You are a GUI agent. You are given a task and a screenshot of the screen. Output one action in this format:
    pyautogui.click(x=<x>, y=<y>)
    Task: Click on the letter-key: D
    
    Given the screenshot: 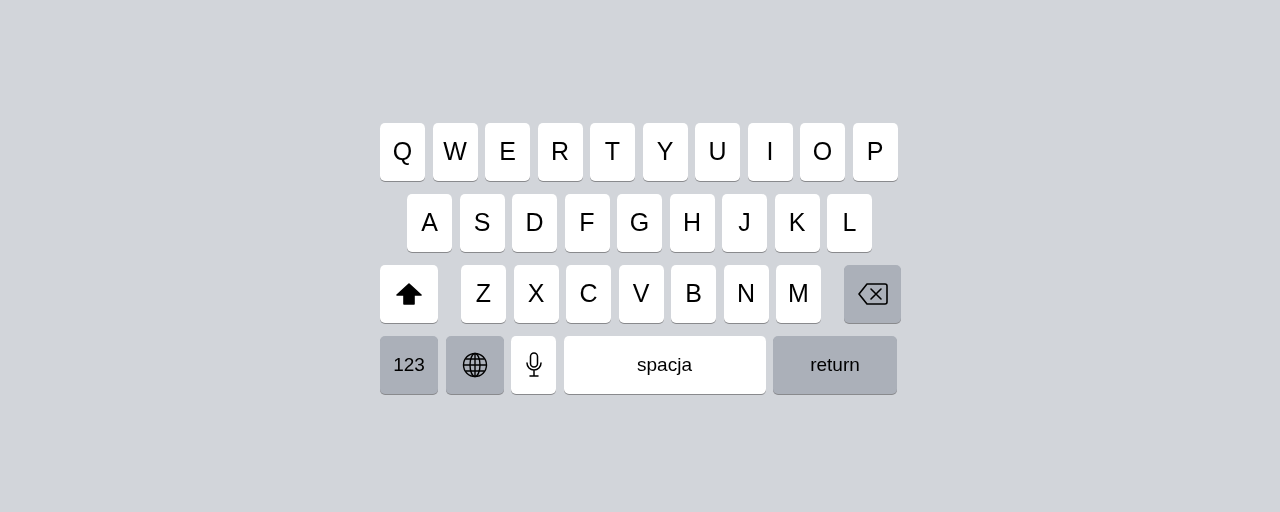 What is the action you would take?
    pyautogui.click(x=534, y=222)
    